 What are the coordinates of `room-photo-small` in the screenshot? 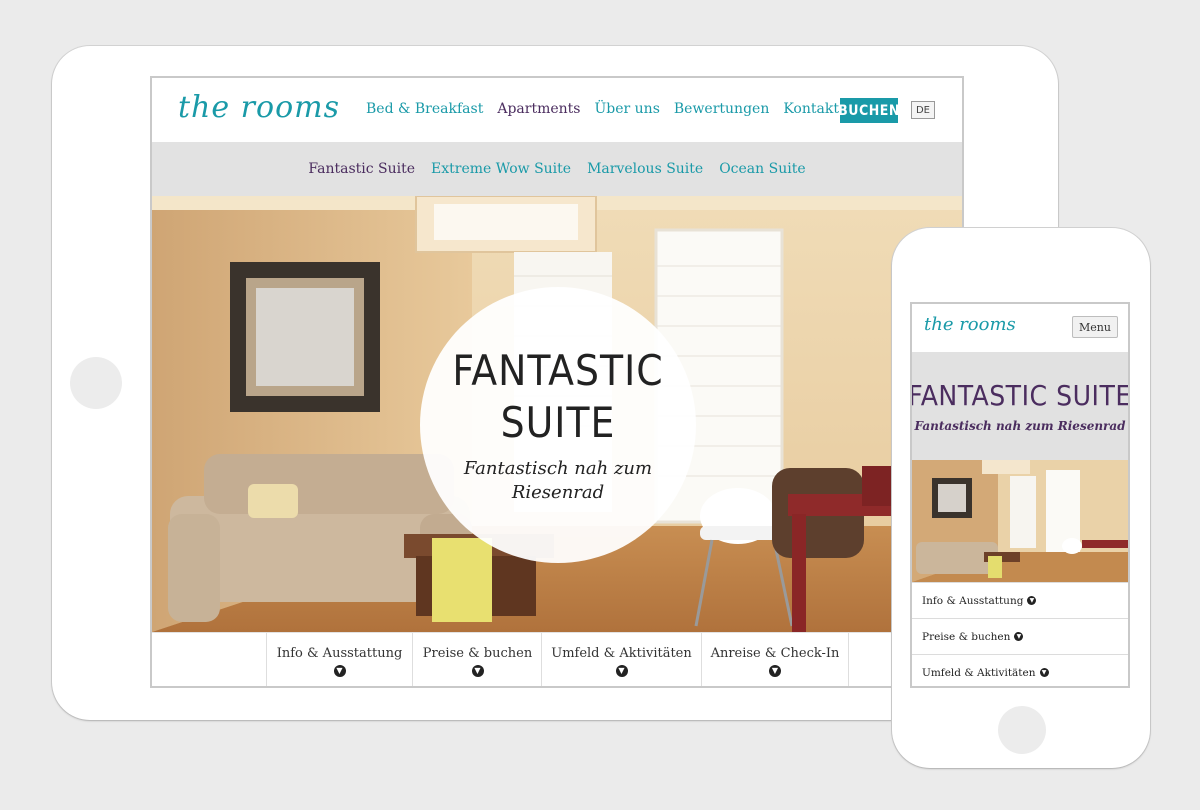 It's located at (1020, 521).